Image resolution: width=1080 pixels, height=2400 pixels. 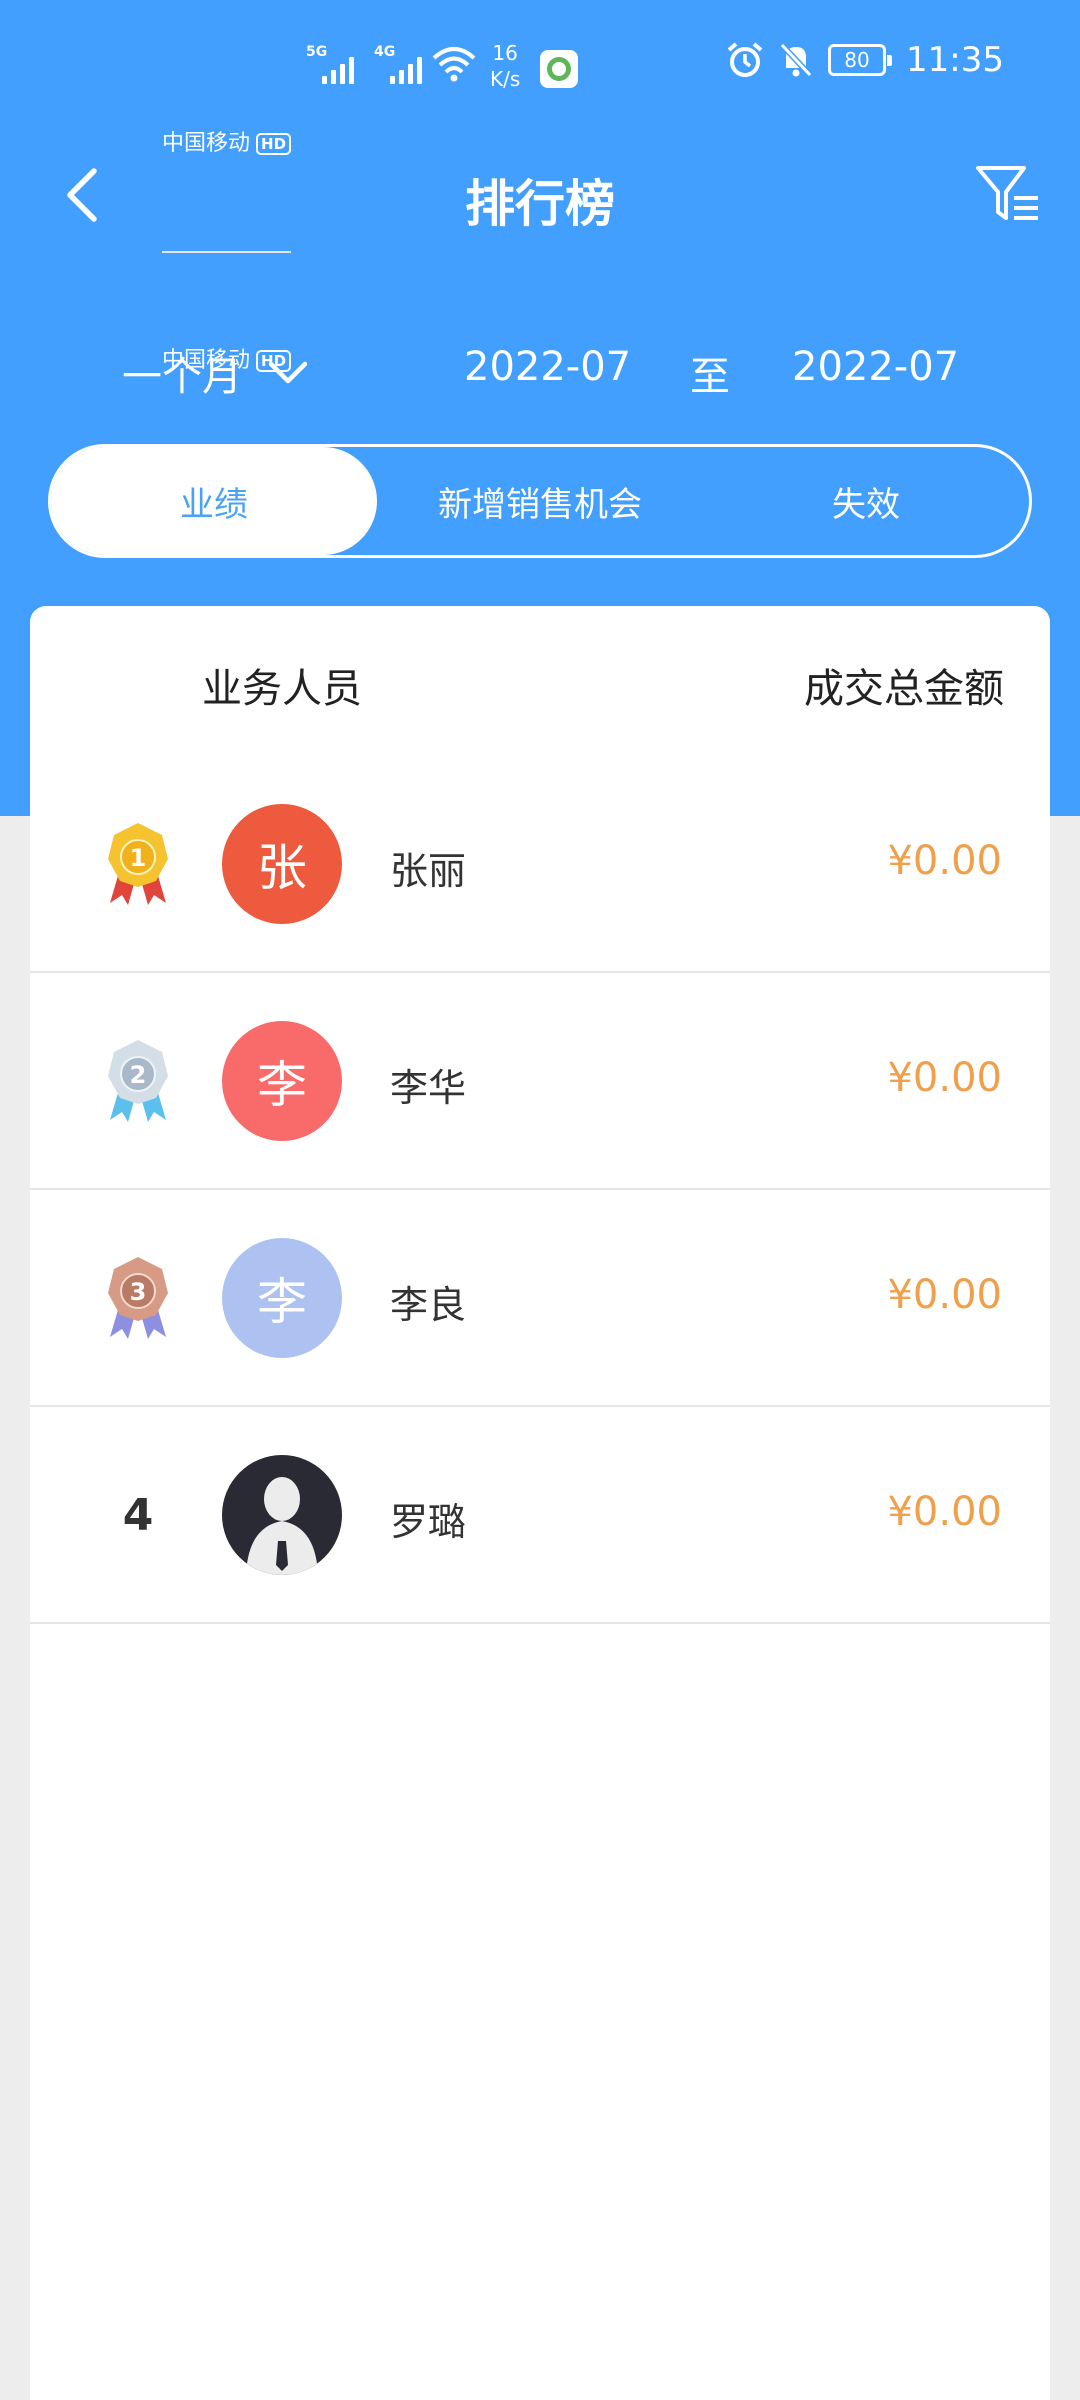 What do you see at coordinates (400, 64) in the screenshot?
I see `signal-4g-icon: 4G` at bounding box center [400, 64].